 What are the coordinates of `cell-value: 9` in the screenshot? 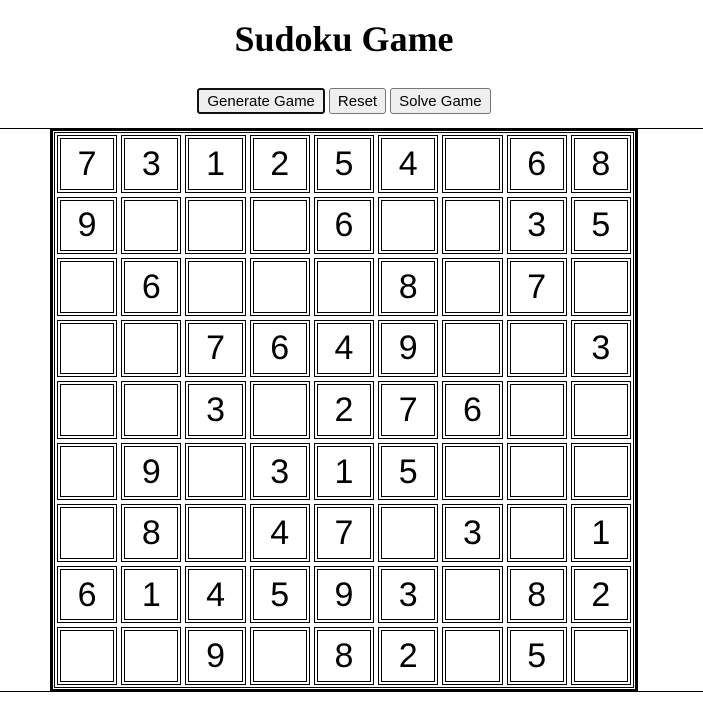 It's located at (215, 656).